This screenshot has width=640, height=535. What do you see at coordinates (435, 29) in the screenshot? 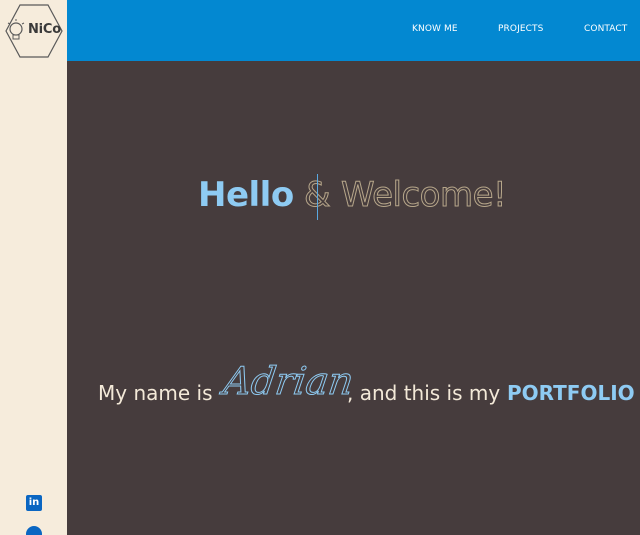
I see `nav-know-me: KNOW ME` at bounding box center [435, 29].